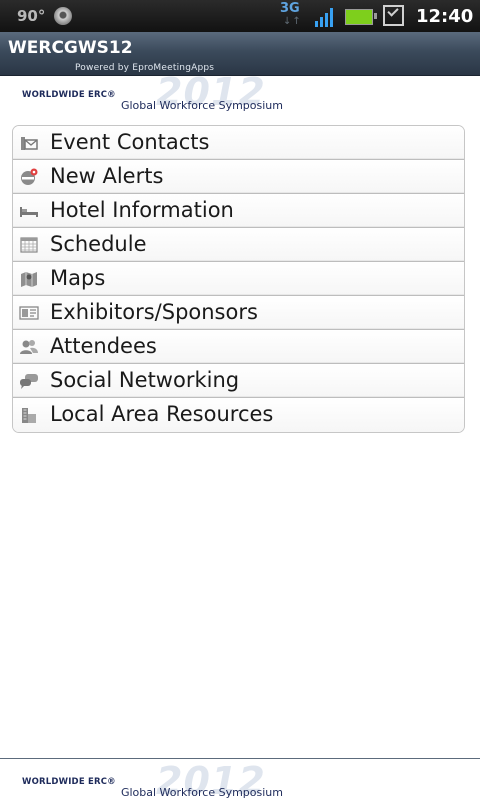 The height and width of the screenshot is (803, 480). What do you see at coordinates (238, 347) in the screenshot?
I see `menu-item-attendees: Attendees` at bounding box center [238, 347].